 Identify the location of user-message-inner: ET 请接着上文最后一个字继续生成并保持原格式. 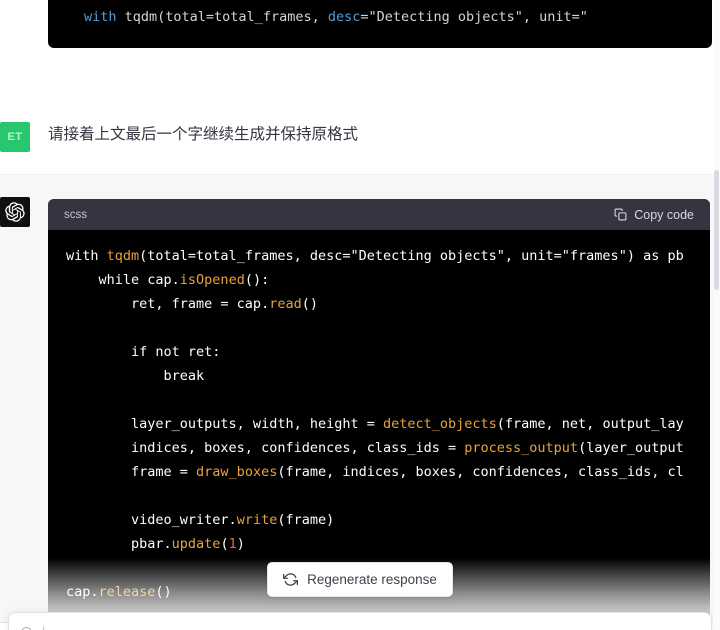
(360, 137).